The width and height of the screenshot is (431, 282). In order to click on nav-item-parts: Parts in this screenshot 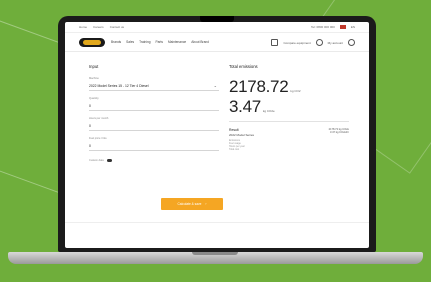, I will do `click(159, 42)`.